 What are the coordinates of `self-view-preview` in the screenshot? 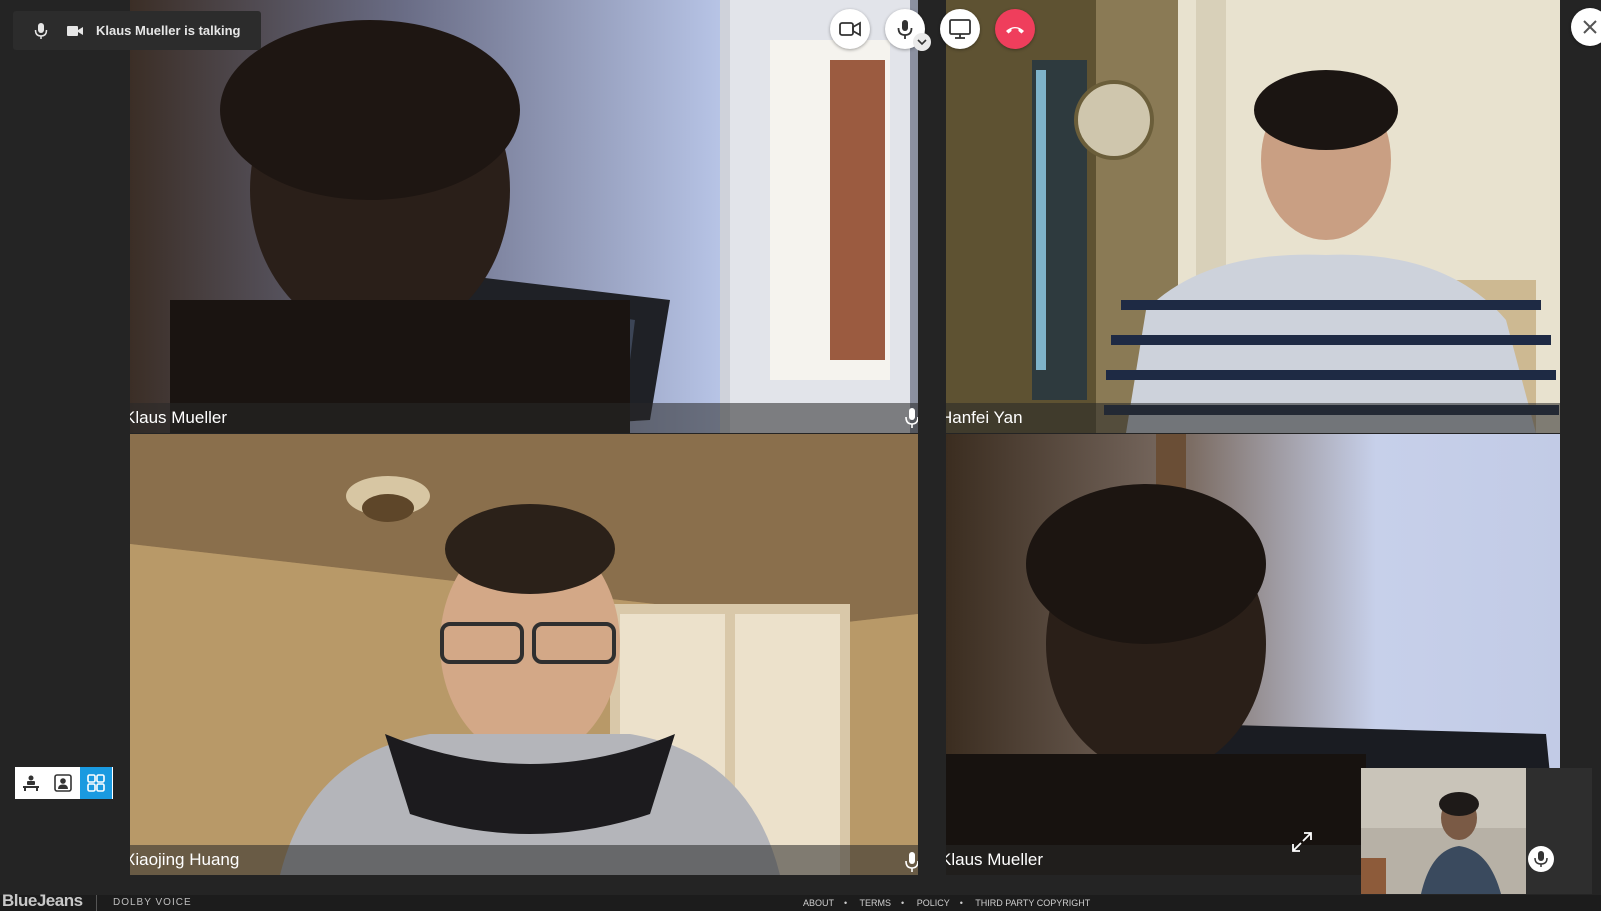 It's located at (1476, 831).